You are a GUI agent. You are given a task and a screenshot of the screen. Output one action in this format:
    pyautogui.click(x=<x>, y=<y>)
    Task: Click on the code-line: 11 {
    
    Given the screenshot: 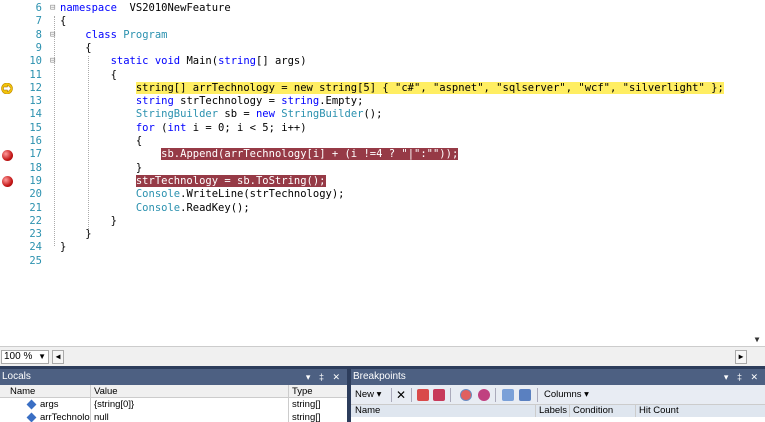 What is the action you would take?
    pyautogui.click(x=375, y=75)
    